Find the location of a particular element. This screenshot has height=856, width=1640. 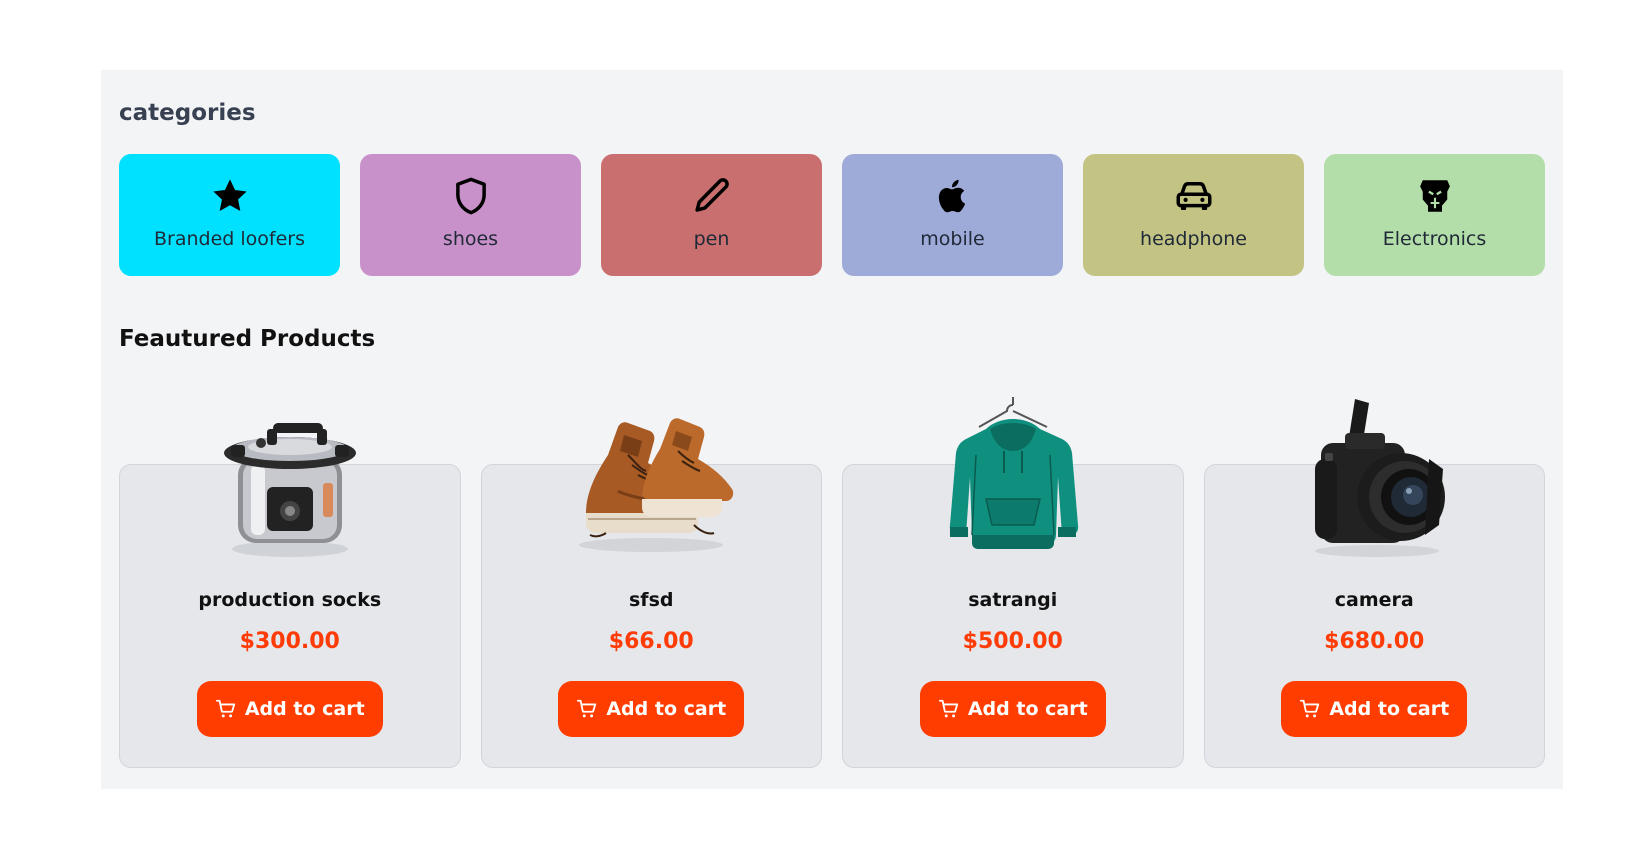

product-card: production socks $300.00 Add to cart is located at coordinates (290, 595).